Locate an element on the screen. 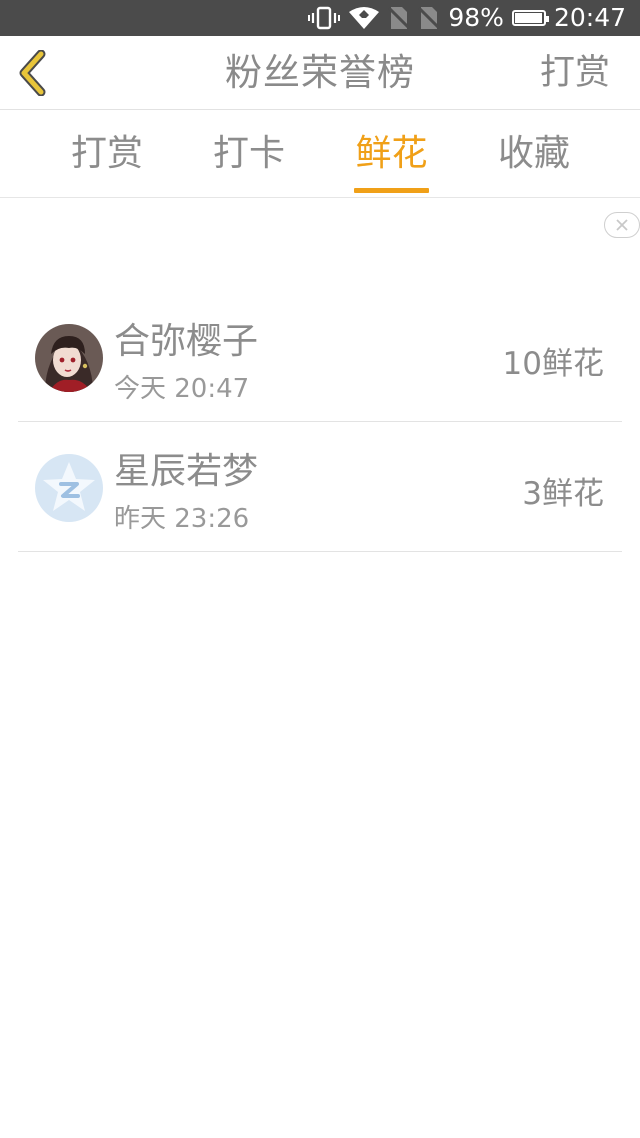 The image size is (640, 1138). battery-percent: 98% is located at coordinates (476, 17).